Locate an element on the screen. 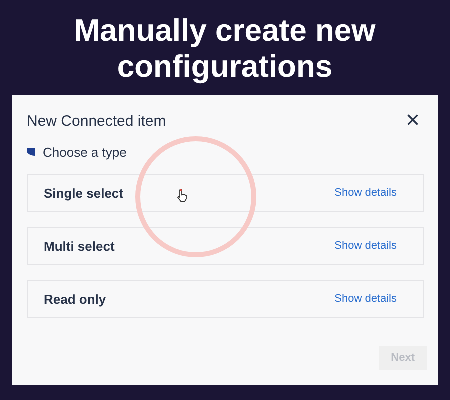  click-ring-icon is located at coordinates (196, 197).